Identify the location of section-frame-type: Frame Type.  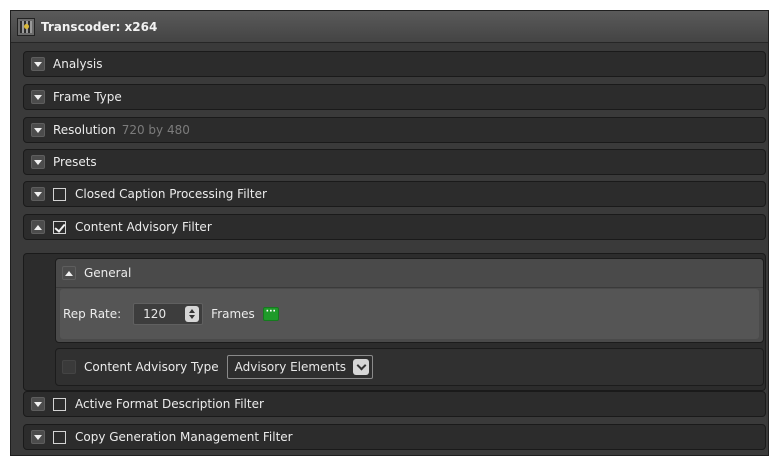
(394, 97).